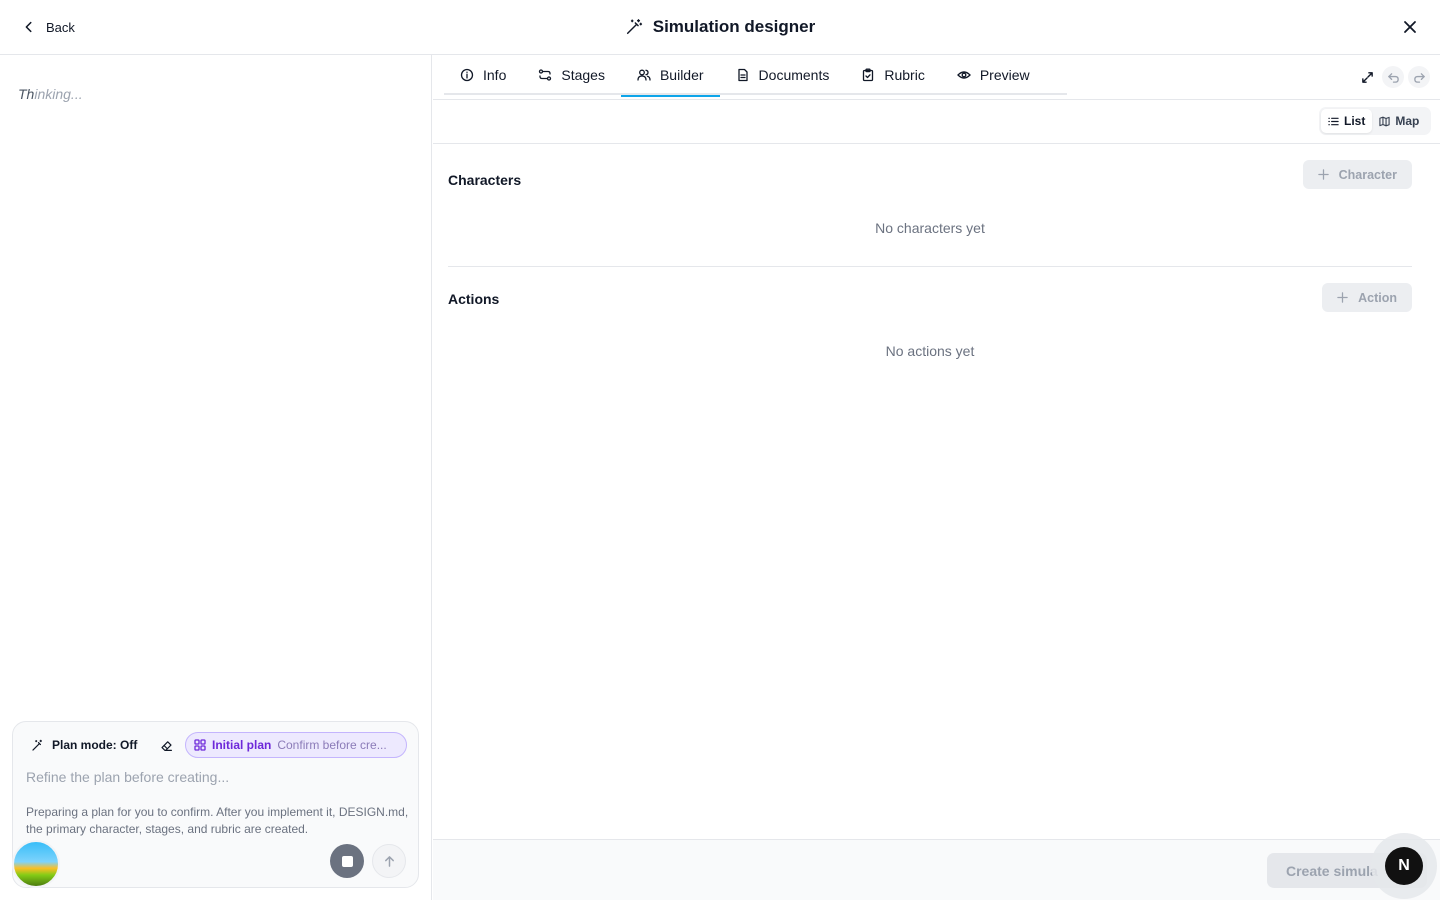 This screenshot has width=1440, height=900. Describe the element at coordinates (794, 75) in the screenshot. I see `tab-label: Documents` at that location.